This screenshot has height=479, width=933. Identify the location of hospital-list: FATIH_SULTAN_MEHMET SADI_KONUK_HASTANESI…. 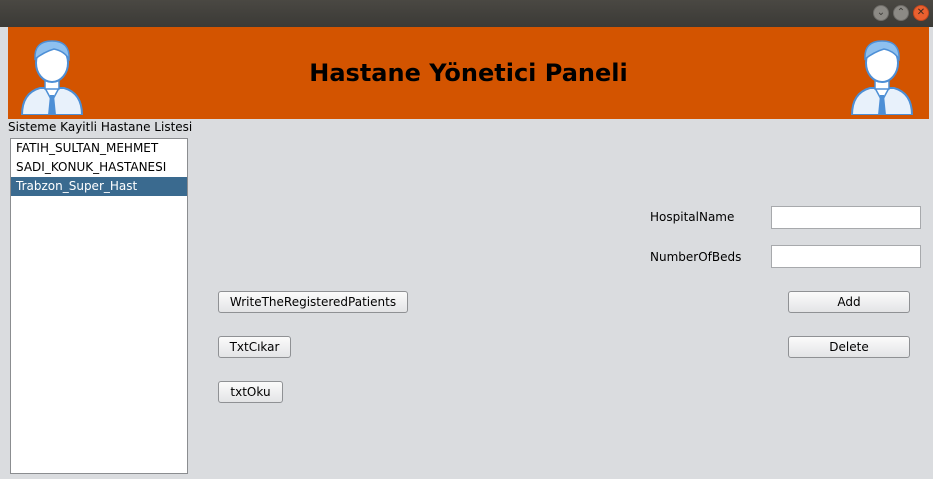
(99, 306).